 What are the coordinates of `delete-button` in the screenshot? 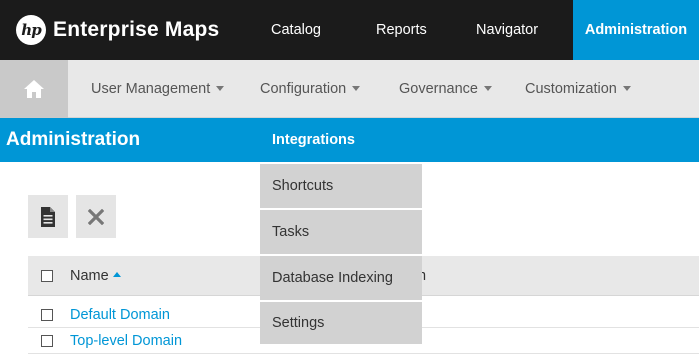 It's located at (96, 216).